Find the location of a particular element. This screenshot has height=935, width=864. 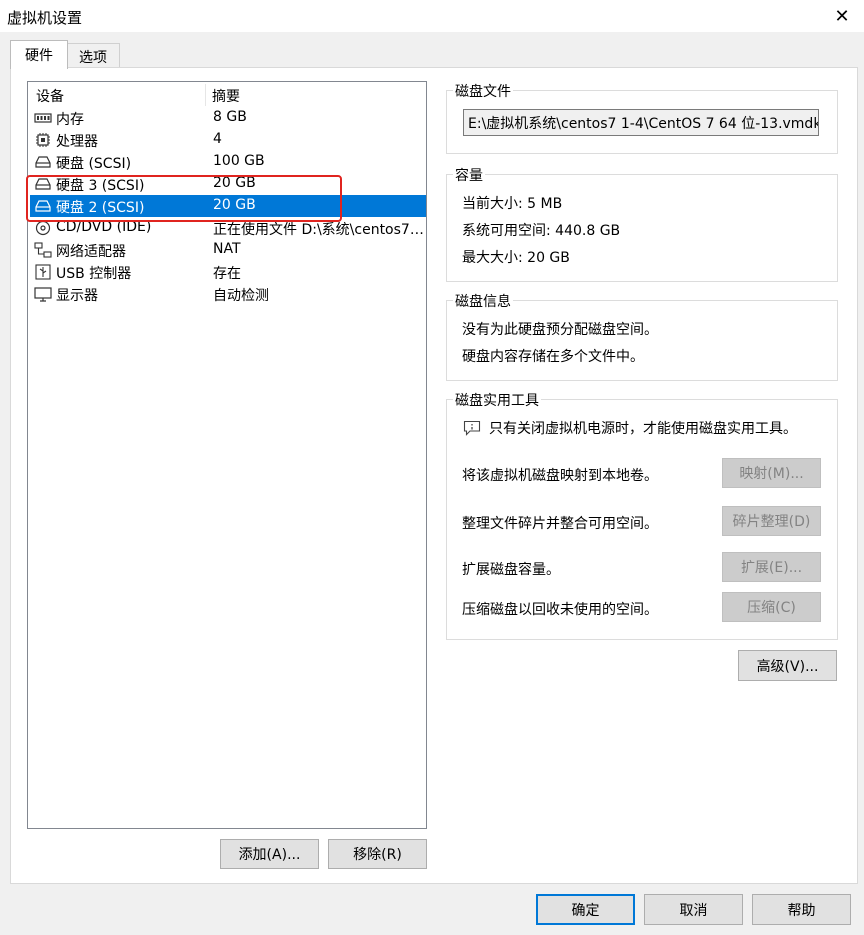

cancel-button: 取消 is located at coordinates (693, 909).